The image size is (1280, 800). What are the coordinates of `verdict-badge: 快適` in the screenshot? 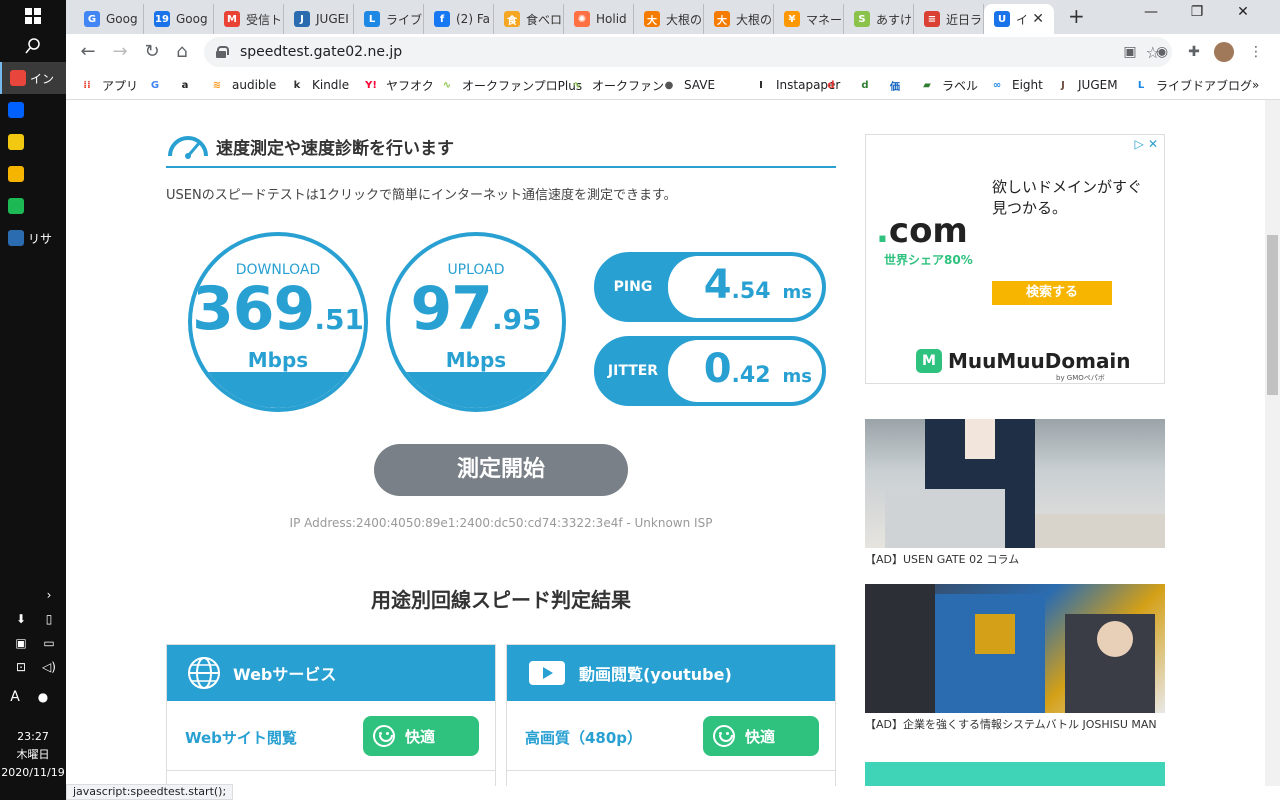 It's located at (421, 736).